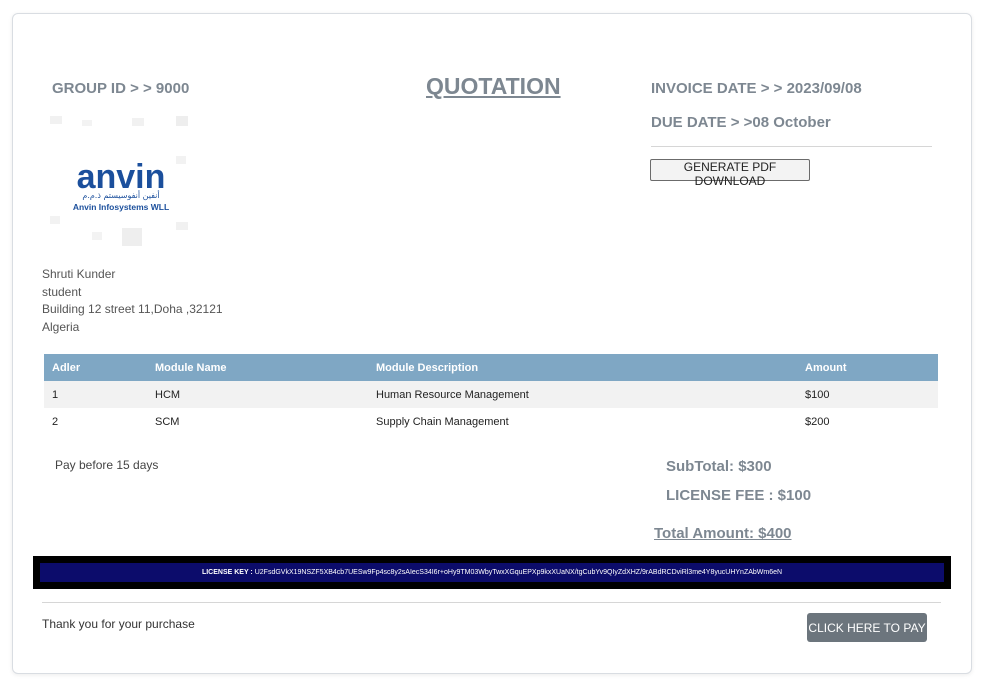  What do you see at coordinates (867, 367) in the screenshot?
I see `col-header-amount: Amount` at bounding box center [867, 367].